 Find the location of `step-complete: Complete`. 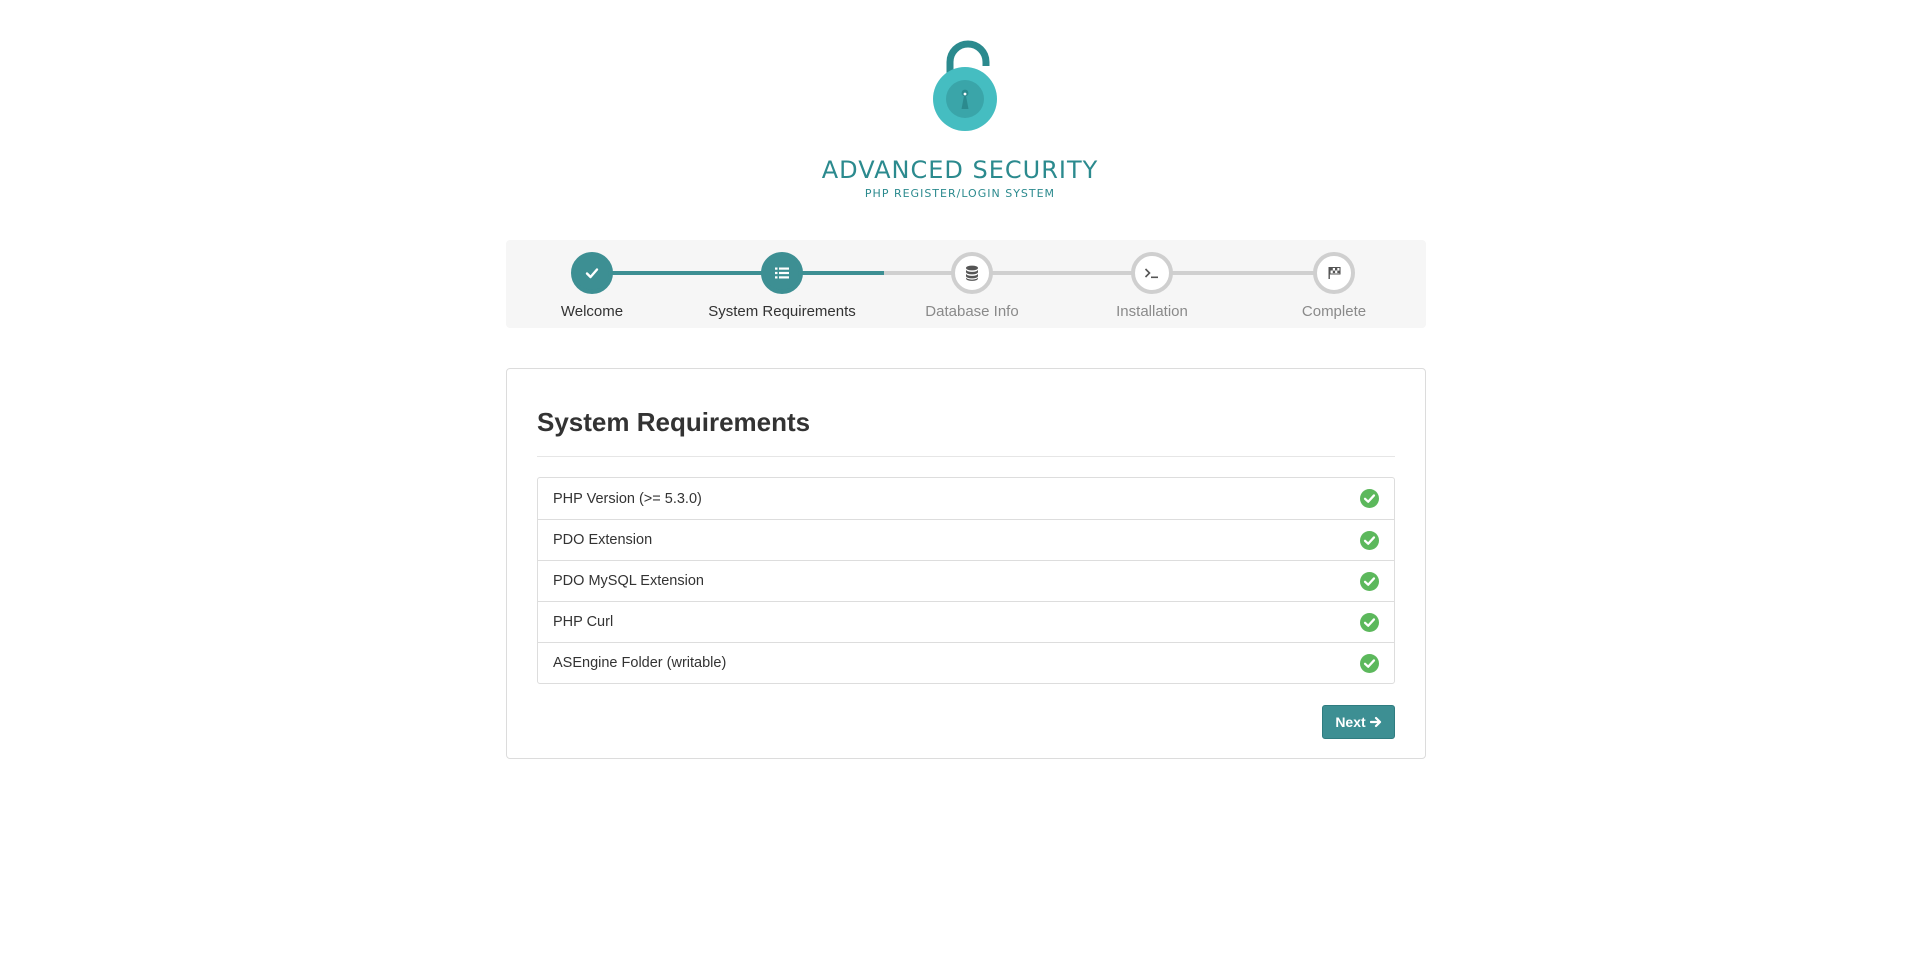

step-complete: Complete is located at coordinates (1334, 286).